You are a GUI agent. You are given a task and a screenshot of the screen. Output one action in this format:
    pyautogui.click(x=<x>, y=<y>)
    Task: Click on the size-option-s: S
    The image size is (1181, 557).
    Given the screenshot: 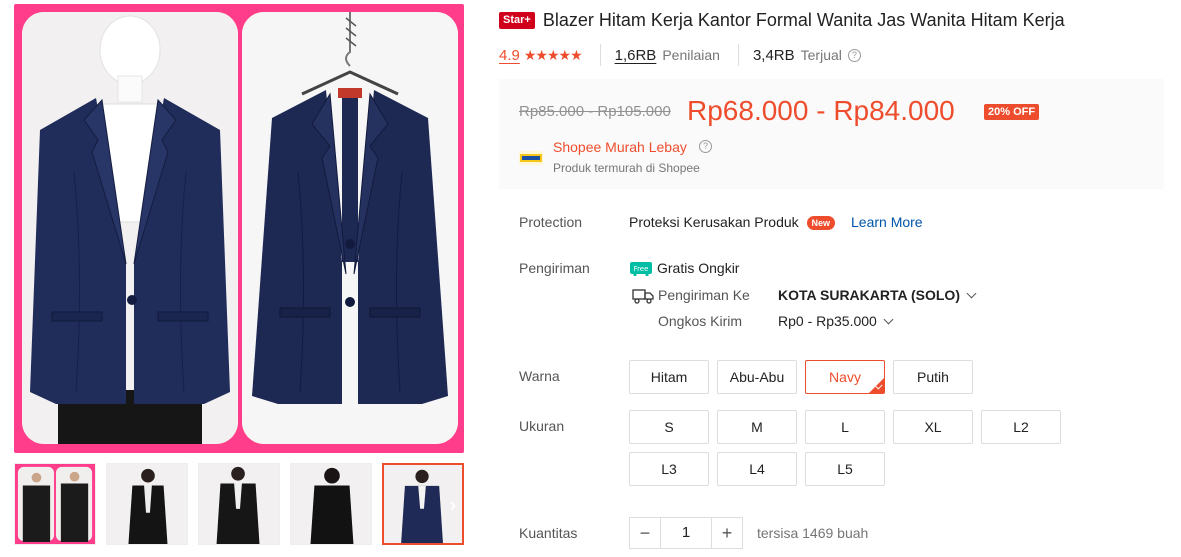 What is the action you would take?
    pyautogui.click(x=669, y=427)
    